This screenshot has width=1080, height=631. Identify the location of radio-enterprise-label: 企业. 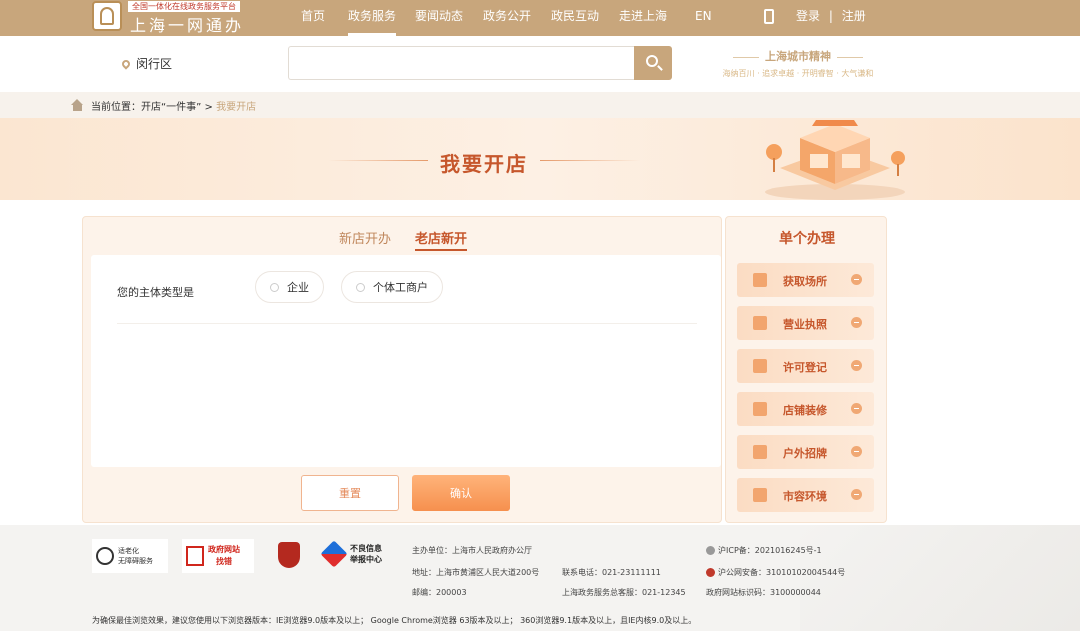
(298, 287).